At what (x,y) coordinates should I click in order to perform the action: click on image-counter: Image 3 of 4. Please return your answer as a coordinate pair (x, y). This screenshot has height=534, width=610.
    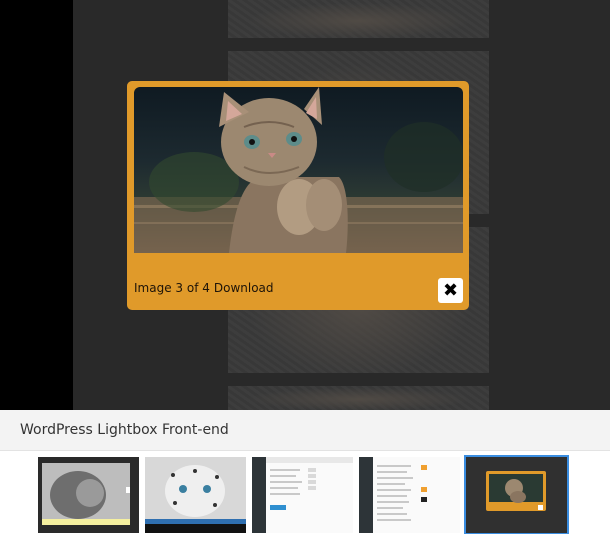
    Looking at the image, I should click on (172, 288).